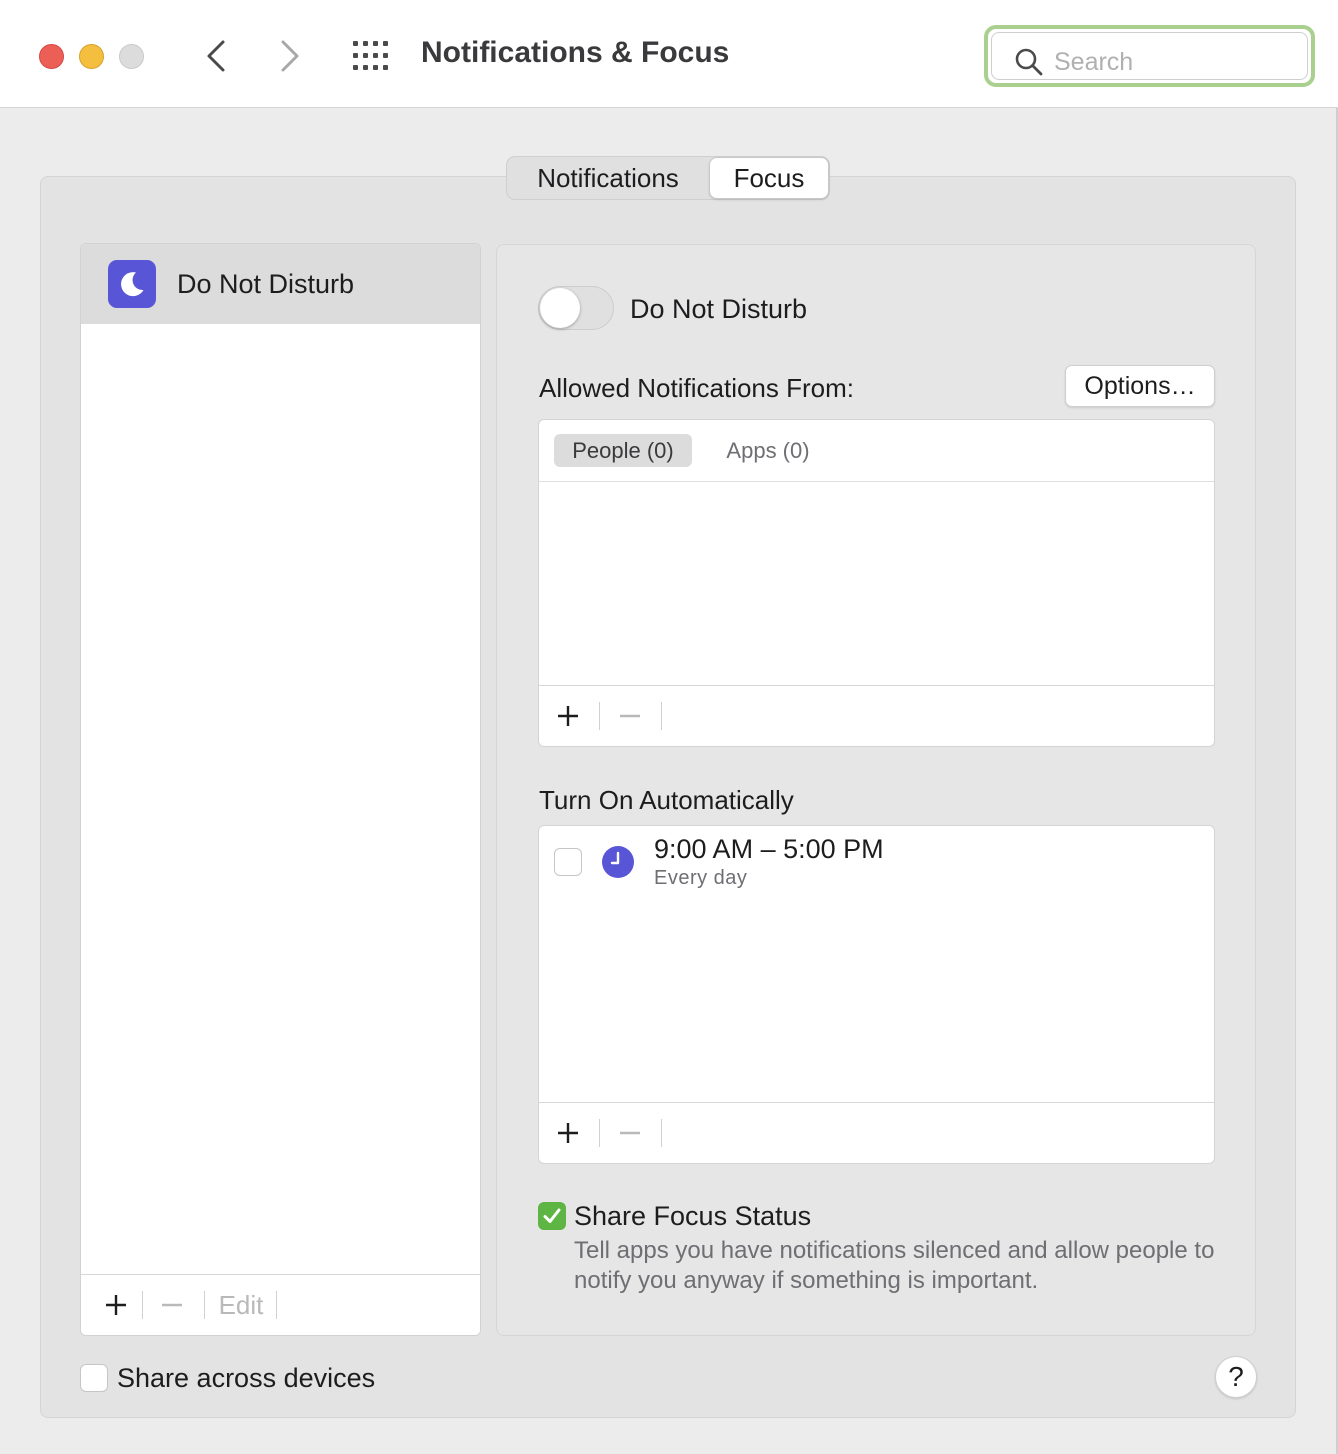 This screenshot has height=1454, width=1338. Describe the element at coordinates (876, 583) in the screenshot. I see `allowed-notifications-box: People (0) Apps (0)` at that location.